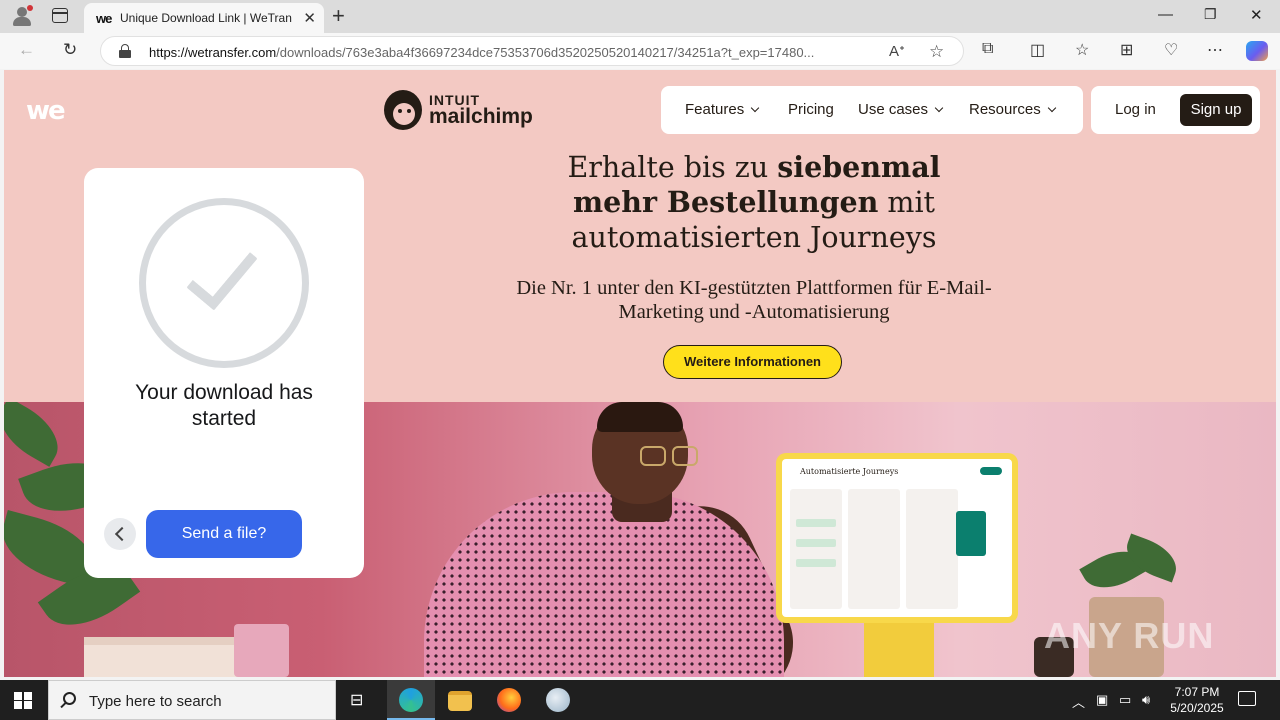  What do you see at coordinates (1175, 110) in the screenshot?
I see `mailchimp-auth: Log in Sign up` at bounding box center [1175, 110].